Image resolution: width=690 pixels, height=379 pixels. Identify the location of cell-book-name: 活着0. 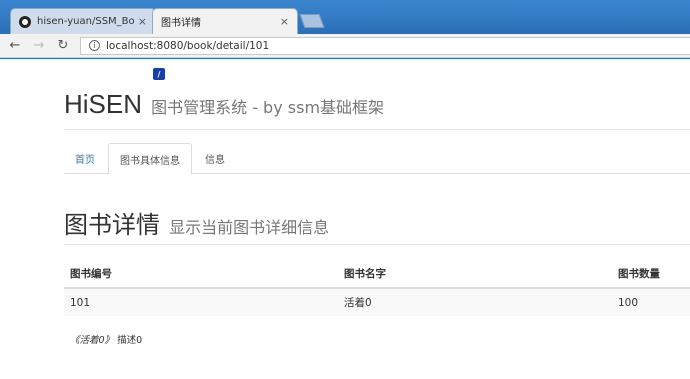
(475, 302).